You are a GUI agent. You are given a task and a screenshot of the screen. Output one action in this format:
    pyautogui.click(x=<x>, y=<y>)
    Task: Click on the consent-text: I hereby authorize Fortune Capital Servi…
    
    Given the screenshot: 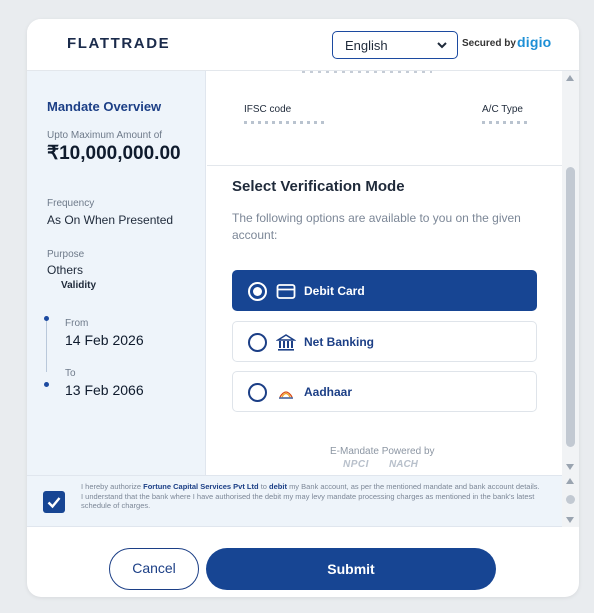 What is the action you would take?
    pyautogui.click(x=316, y=496)
    